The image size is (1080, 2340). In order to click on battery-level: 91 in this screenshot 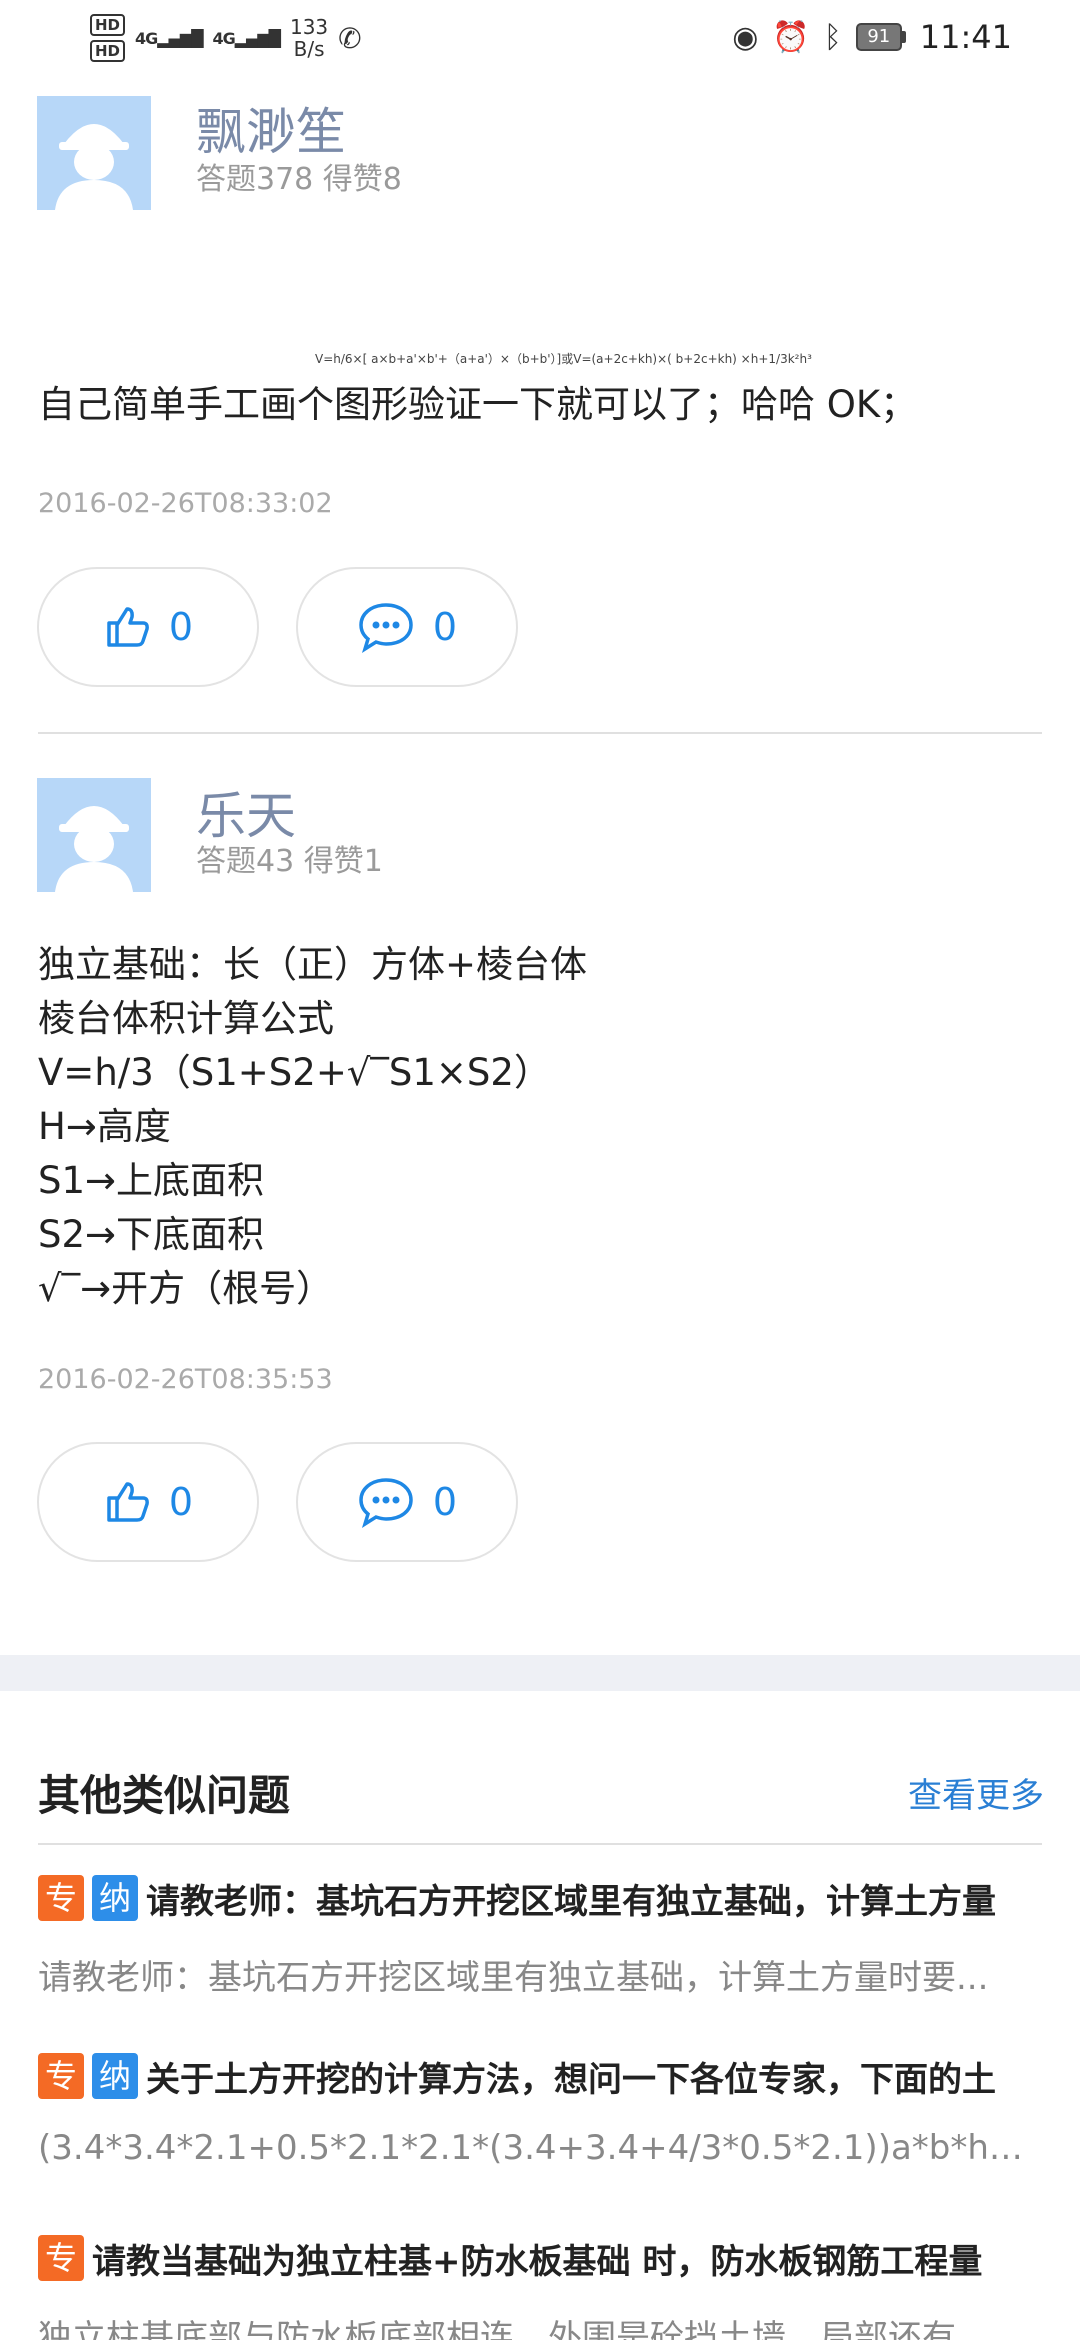, I will do `click(878, 37)`.